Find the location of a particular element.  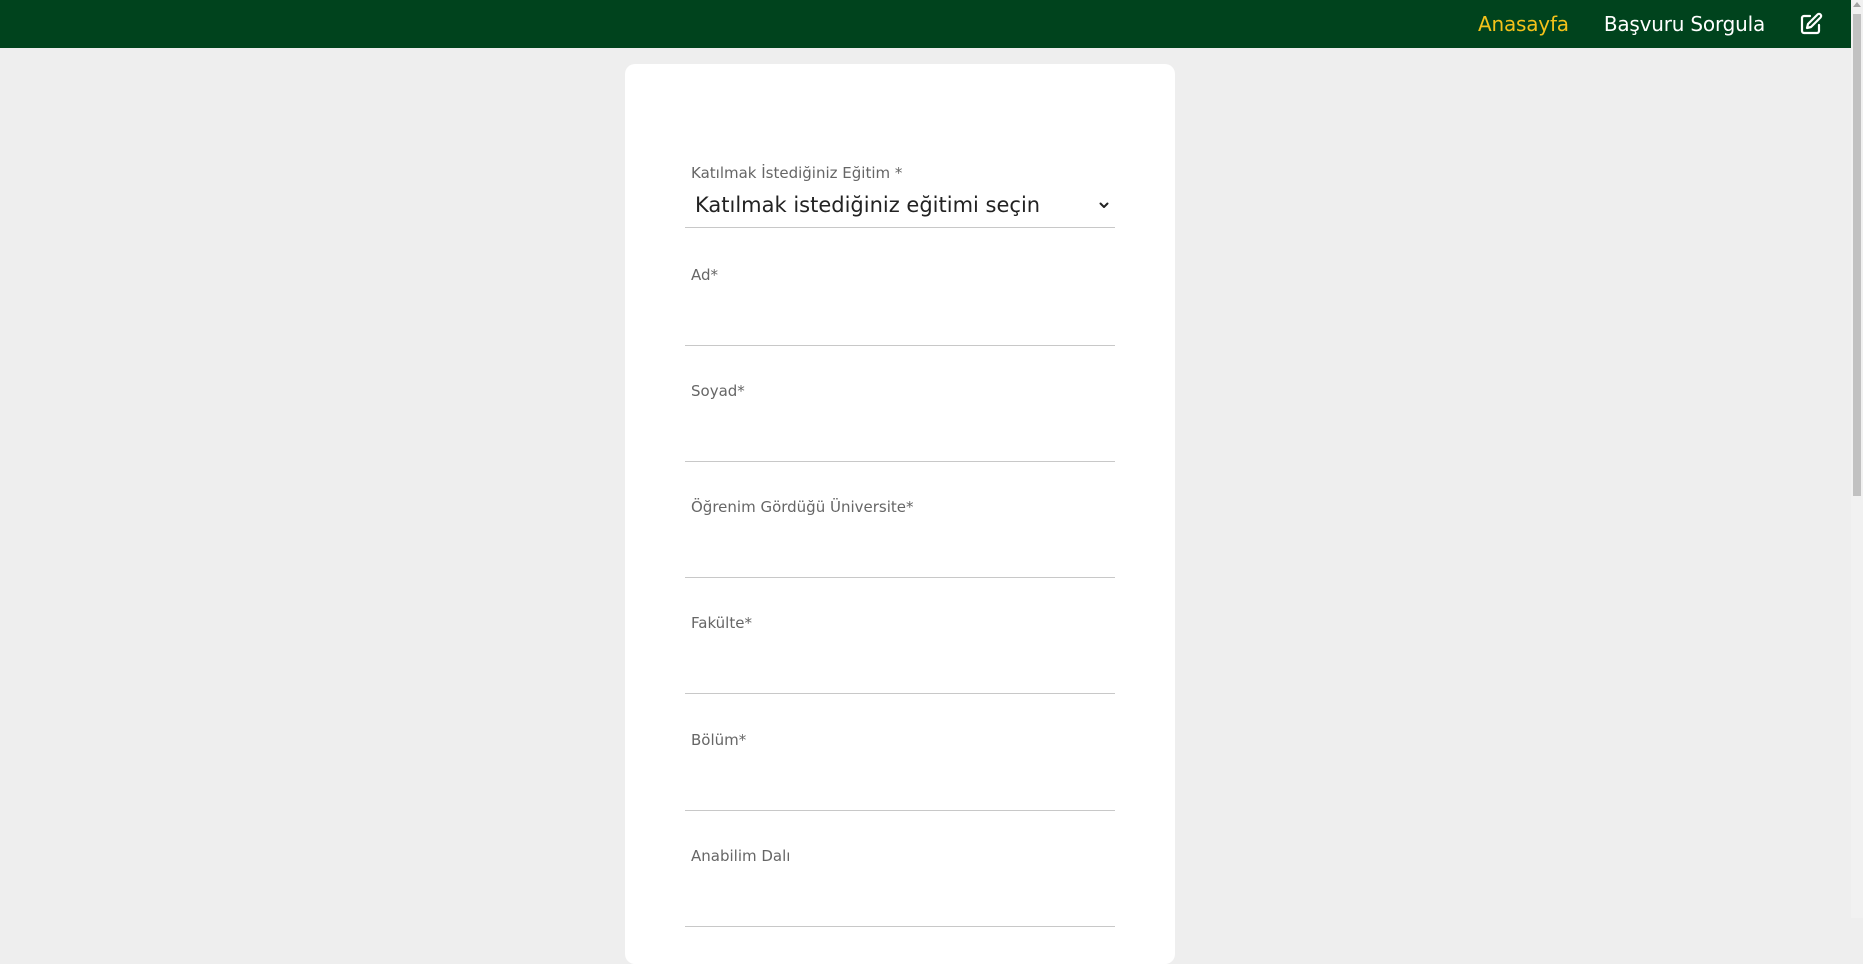

nav-home-link: Anasayfa is located at coordinates (1523, 24).